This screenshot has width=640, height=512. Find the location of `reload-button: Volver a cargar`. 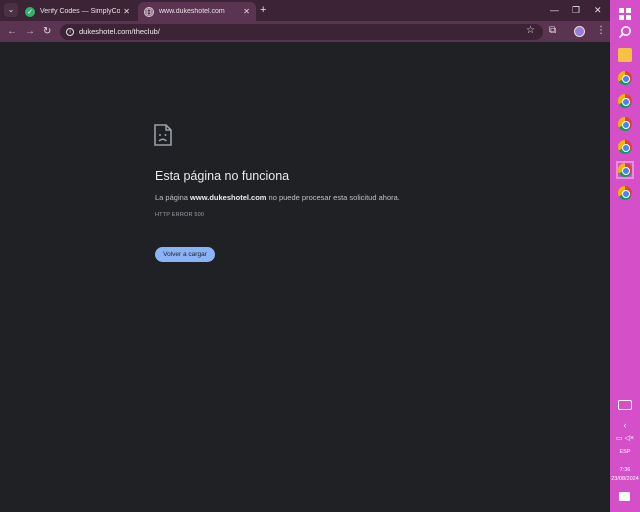

reload-button: Volver a cargar is located at coordinates (185, 254).